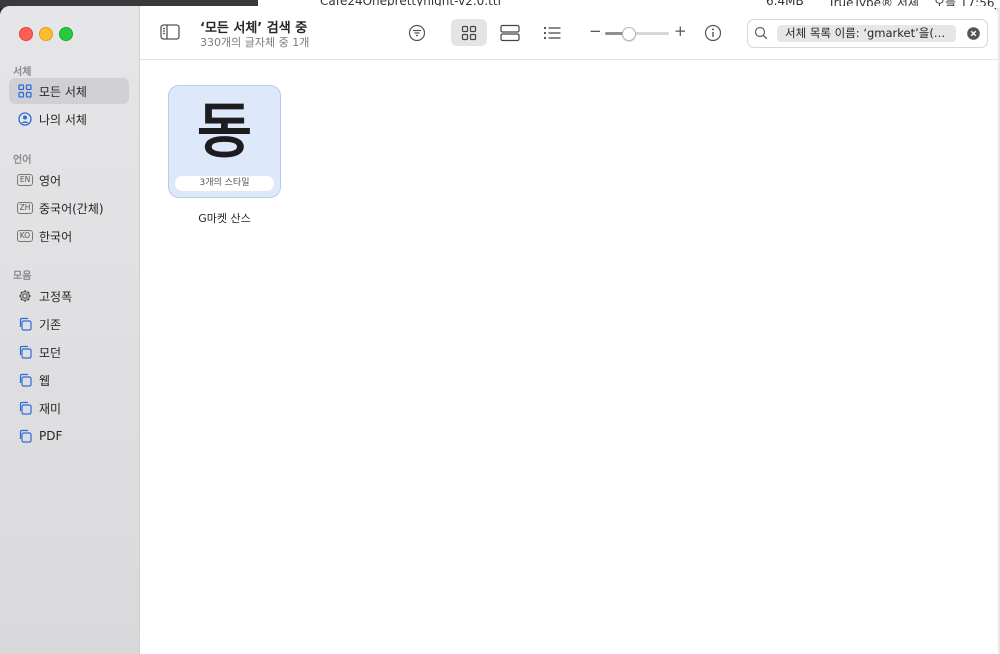 The height and width of the screenshot is (654, 1000). What do you see at coordinates (63, 91) in the screenshot?
I see `sidebar-item-label: 모든 서체` at bounding box center [63, 91].